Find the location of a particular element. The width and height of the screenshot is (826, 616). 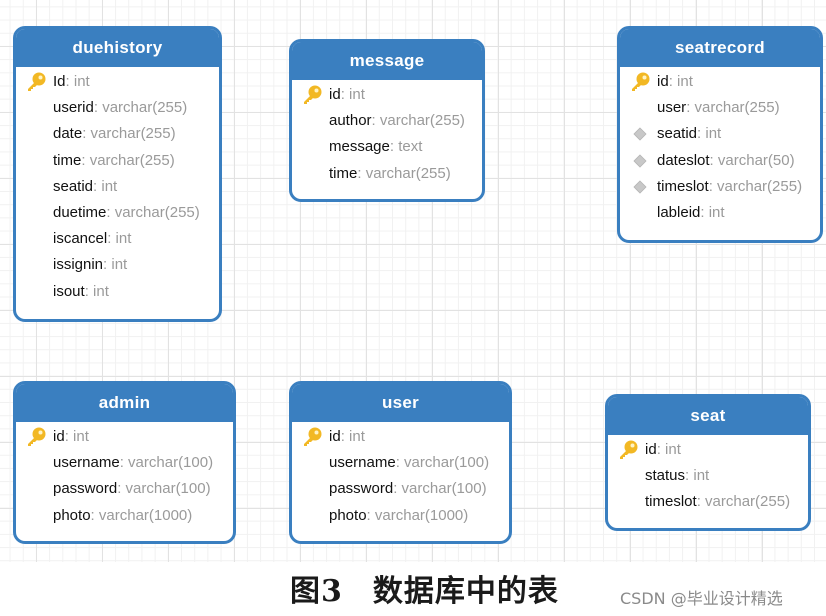

field-name: seatid is located at coordinates (677, 134).